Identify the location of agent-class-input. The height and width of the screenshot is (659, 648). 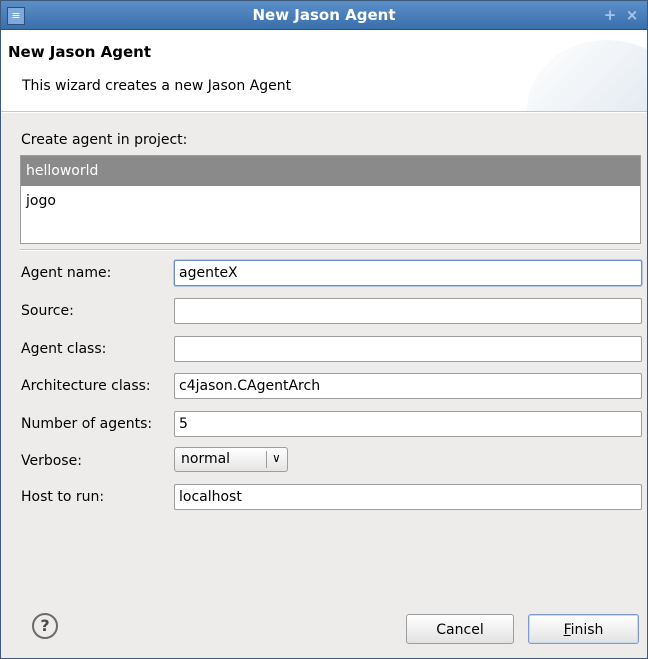
(408, 349).